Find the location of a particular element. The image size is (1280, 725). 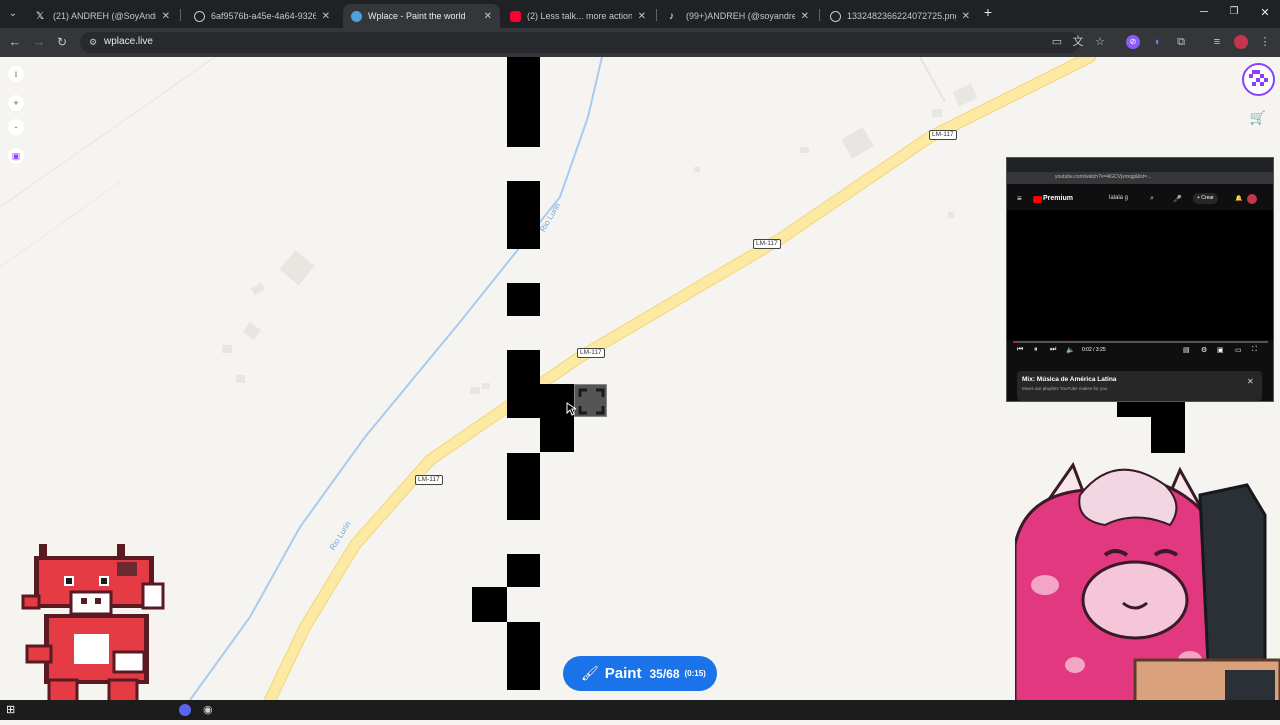

paintbrush-icon: 🖌 is located at coordinates (590, 673).